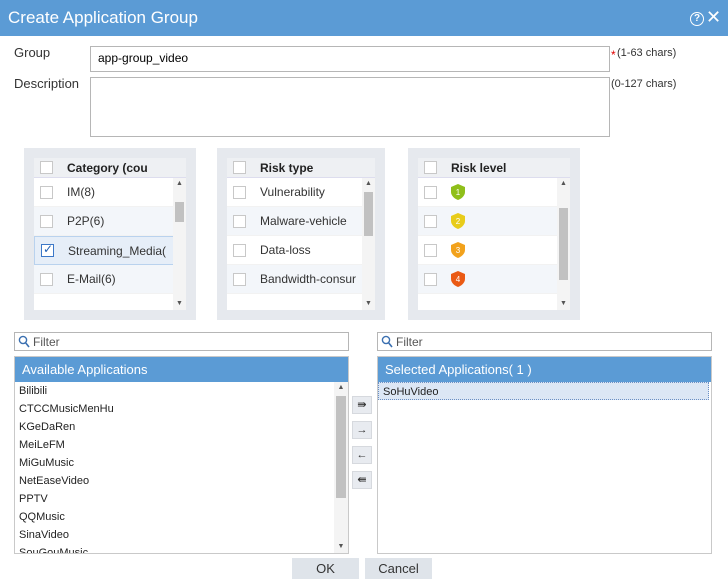  I want to click on description-hint: (0-127 chars), so click(644, 84).